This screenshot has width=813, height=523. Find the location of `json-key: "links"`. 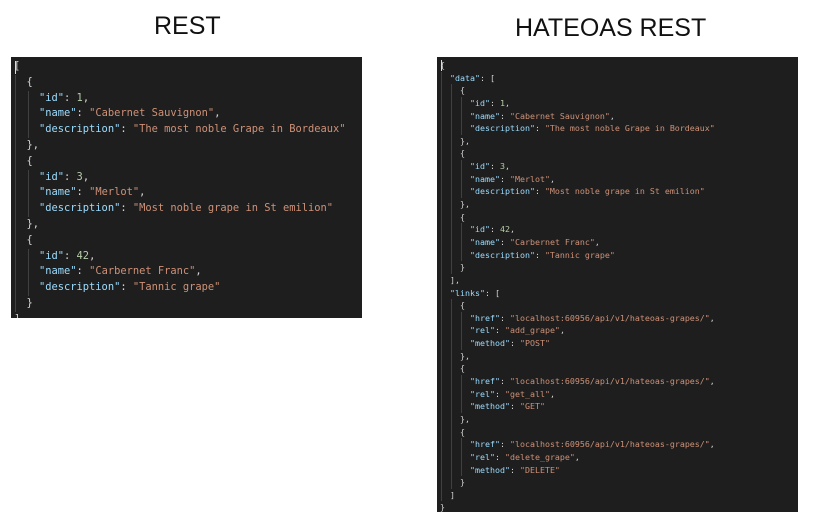

json-key: "links" is located at coordinates (467, 292).